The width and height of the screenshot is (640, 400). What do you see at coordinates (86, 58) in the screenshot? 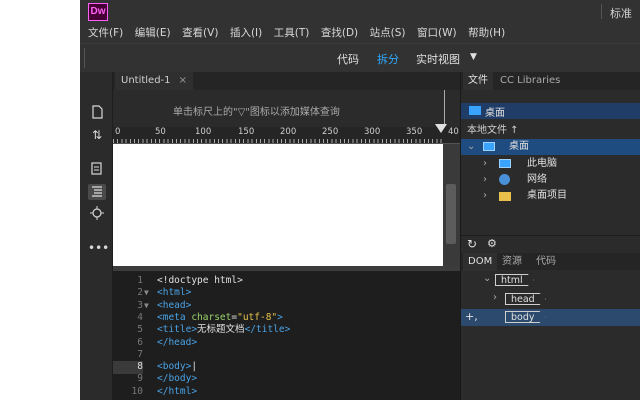
I see `toolbar-grip` at bounding box center [86, 58].